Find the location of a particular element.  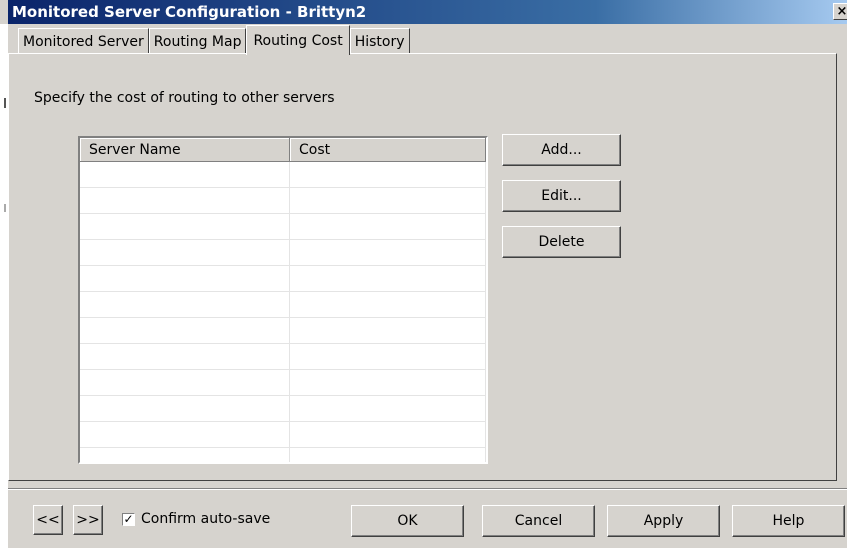

tab-label: Routing Cost is located at coordinates (298, 40).